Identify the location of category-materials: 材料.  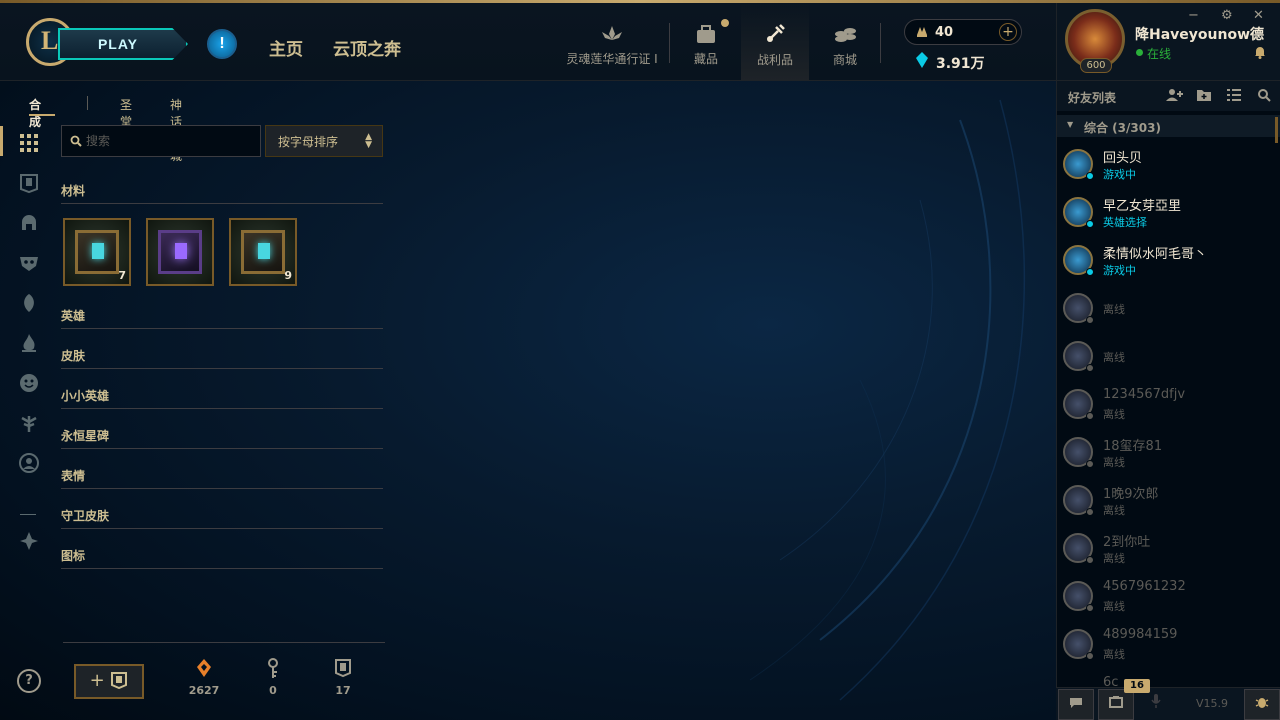
(222, 193).